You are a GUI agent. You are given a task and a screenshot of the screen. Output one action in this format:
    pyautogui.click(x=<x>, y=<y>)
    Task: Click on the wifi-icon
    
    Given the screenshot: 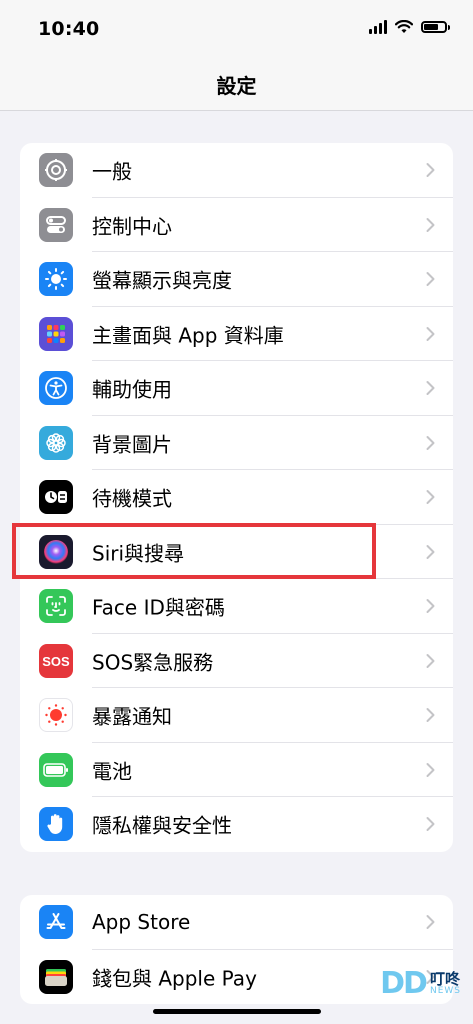 What is the action you would take?
    pyautogui.click(x=404, y=26)
    